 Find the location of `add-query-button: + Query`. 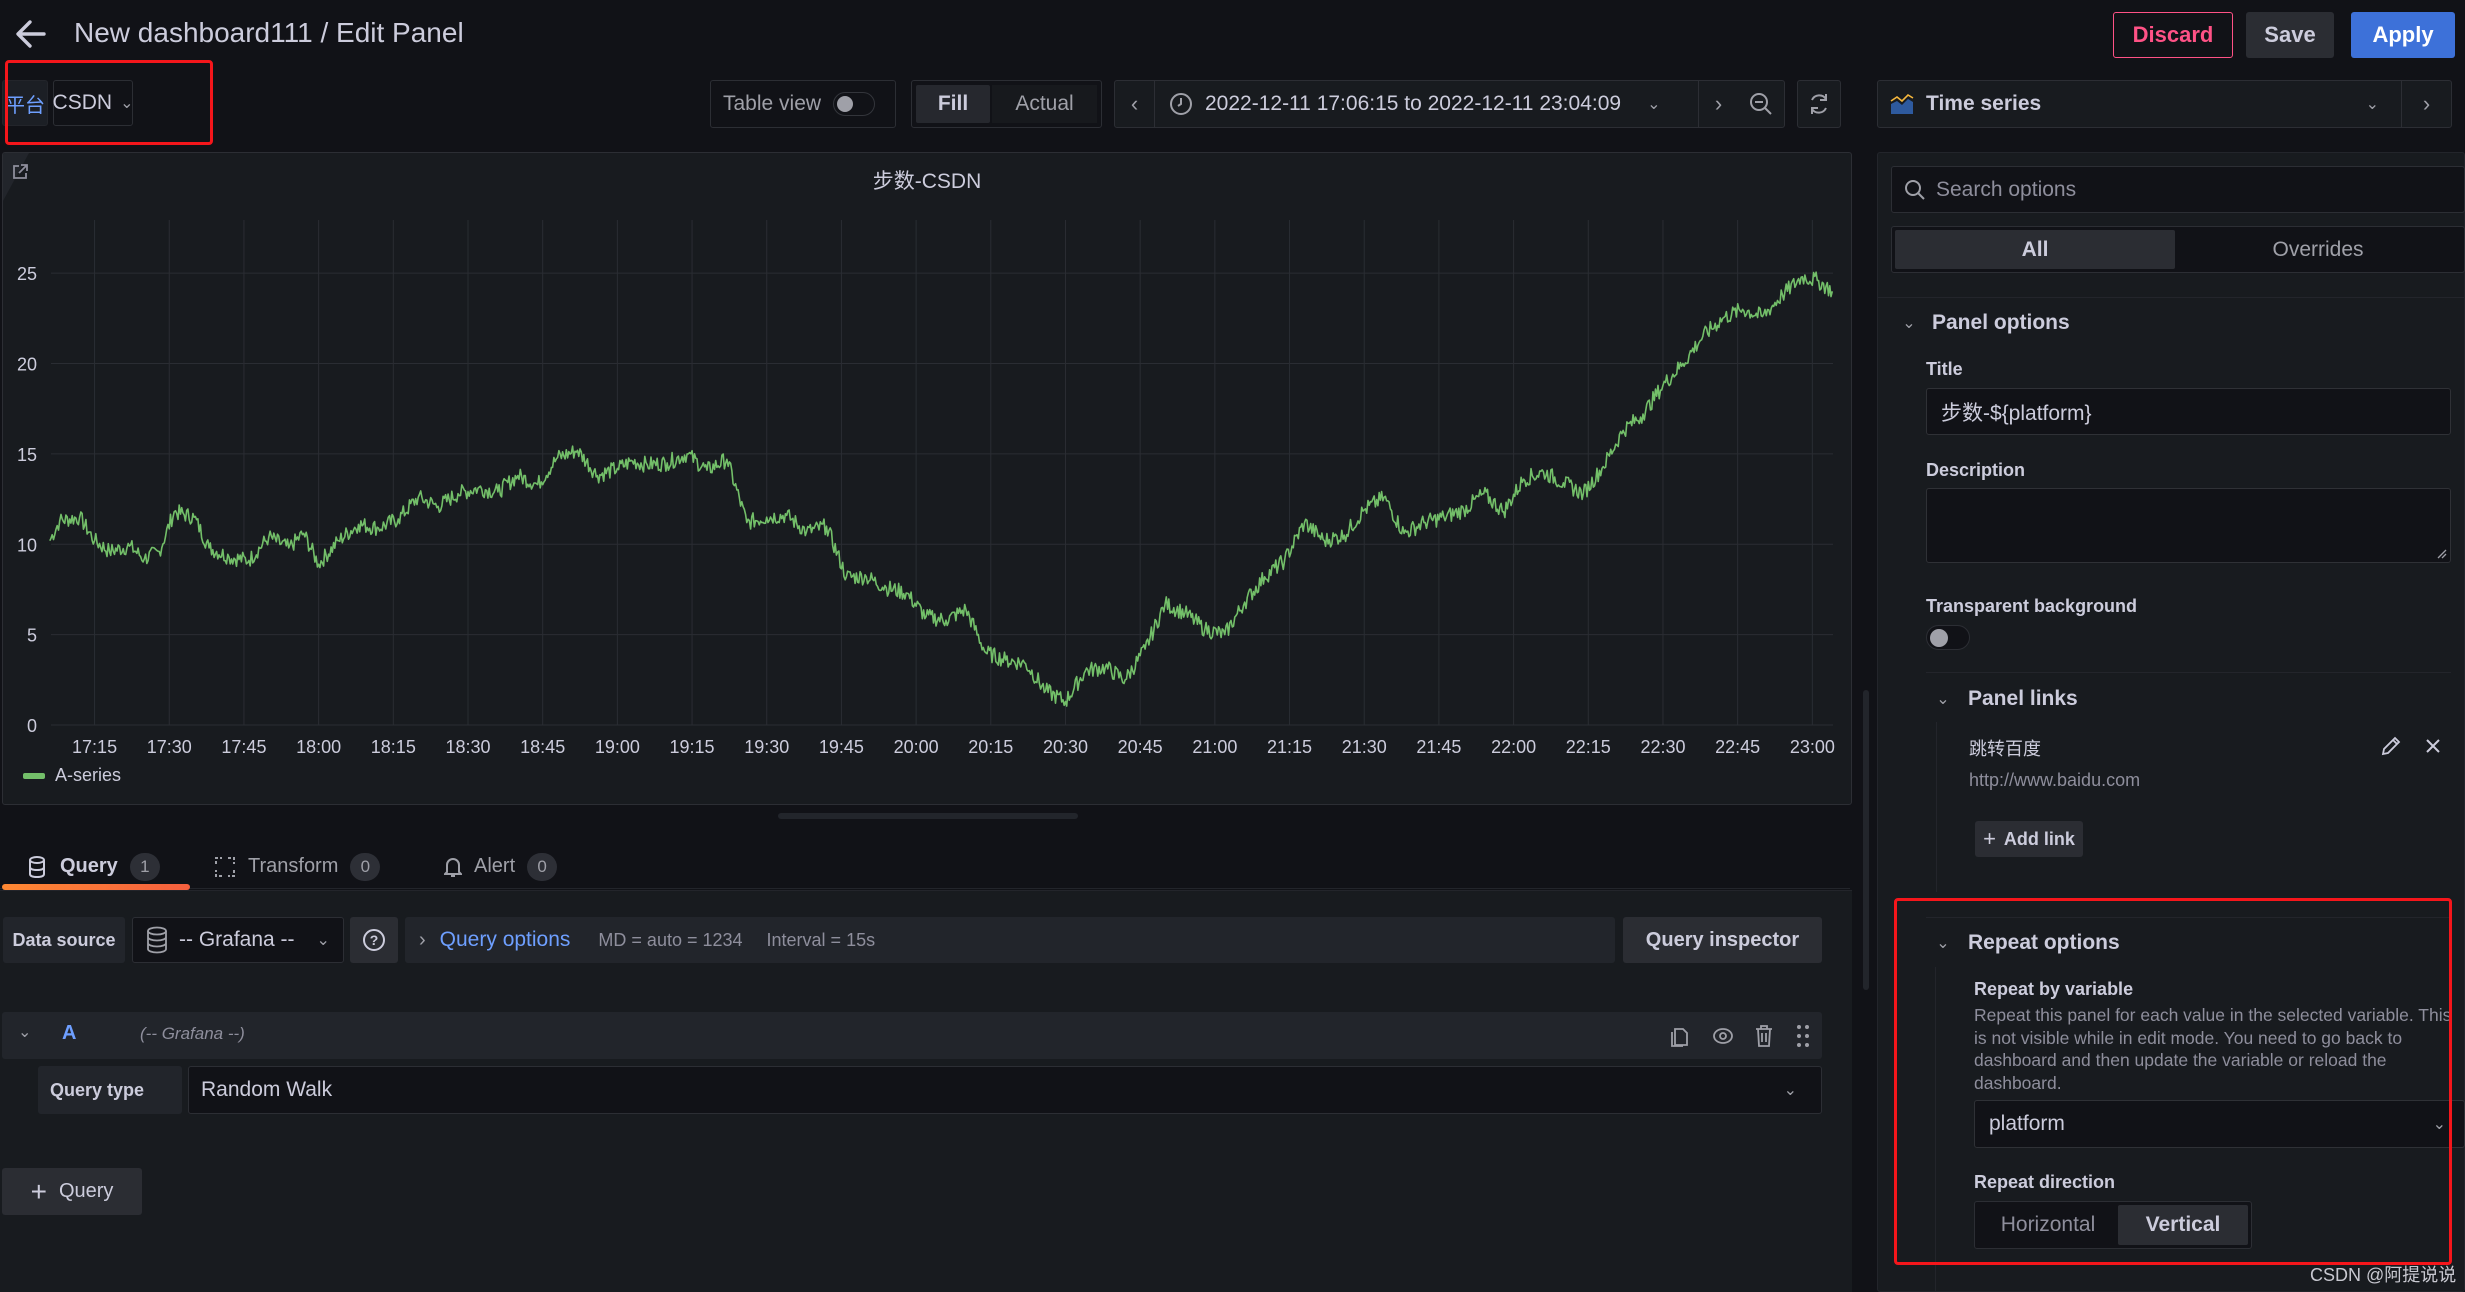

add-query-button: + Query is located at coordinates (72, 1191).